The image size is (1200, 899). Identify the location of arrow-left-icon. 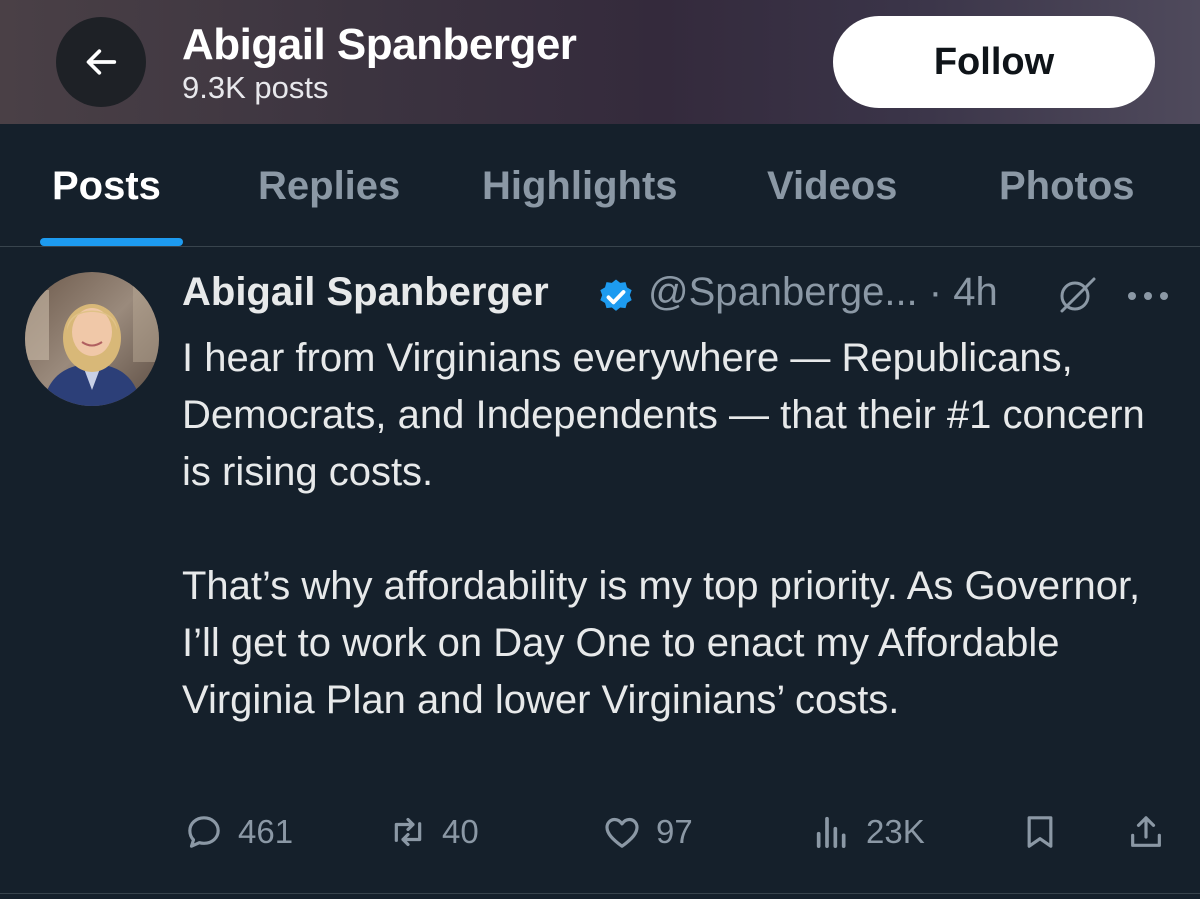
(101, 62).